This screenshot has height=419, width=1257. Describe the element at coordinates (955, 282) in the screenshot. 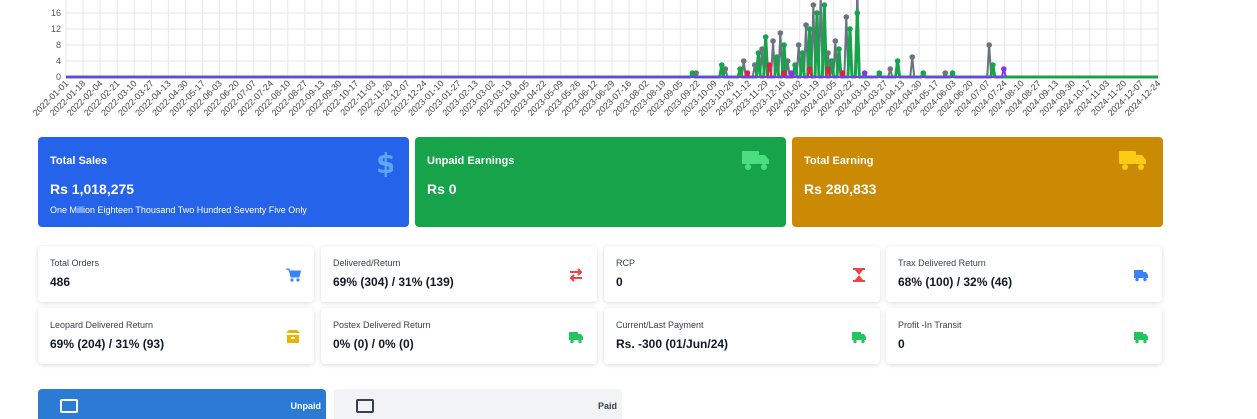

I see `trax-value: 68% (100) / 32% (46)` at that location.